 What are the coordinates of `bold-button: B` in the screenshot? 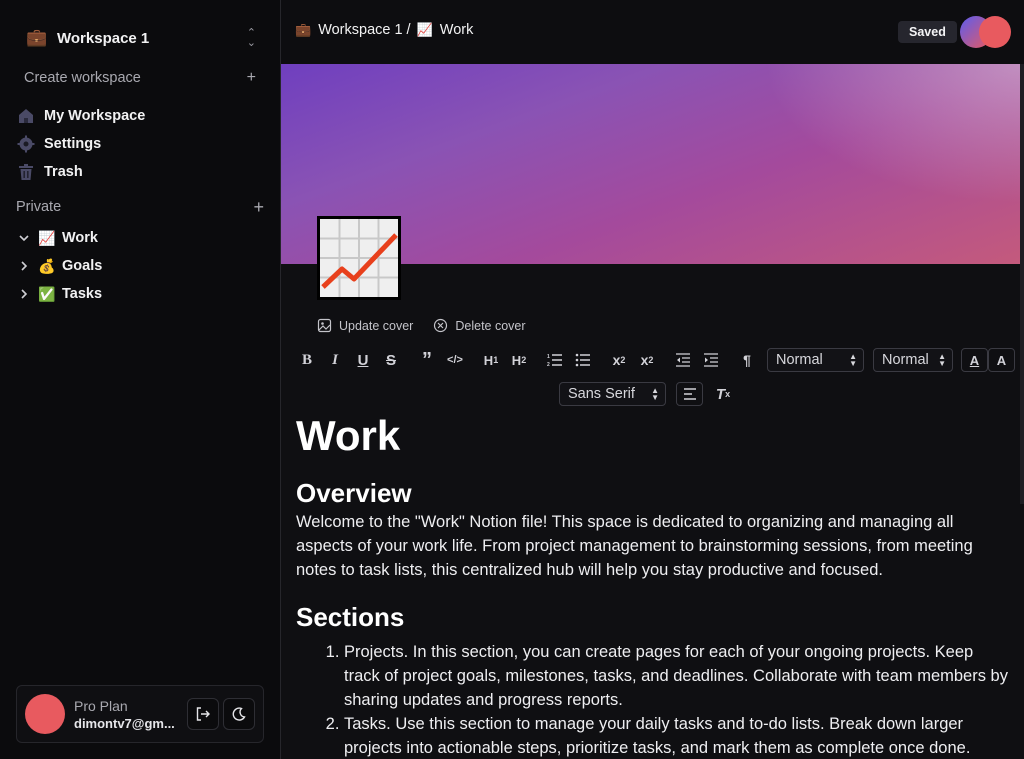 It's located at (307, 360).